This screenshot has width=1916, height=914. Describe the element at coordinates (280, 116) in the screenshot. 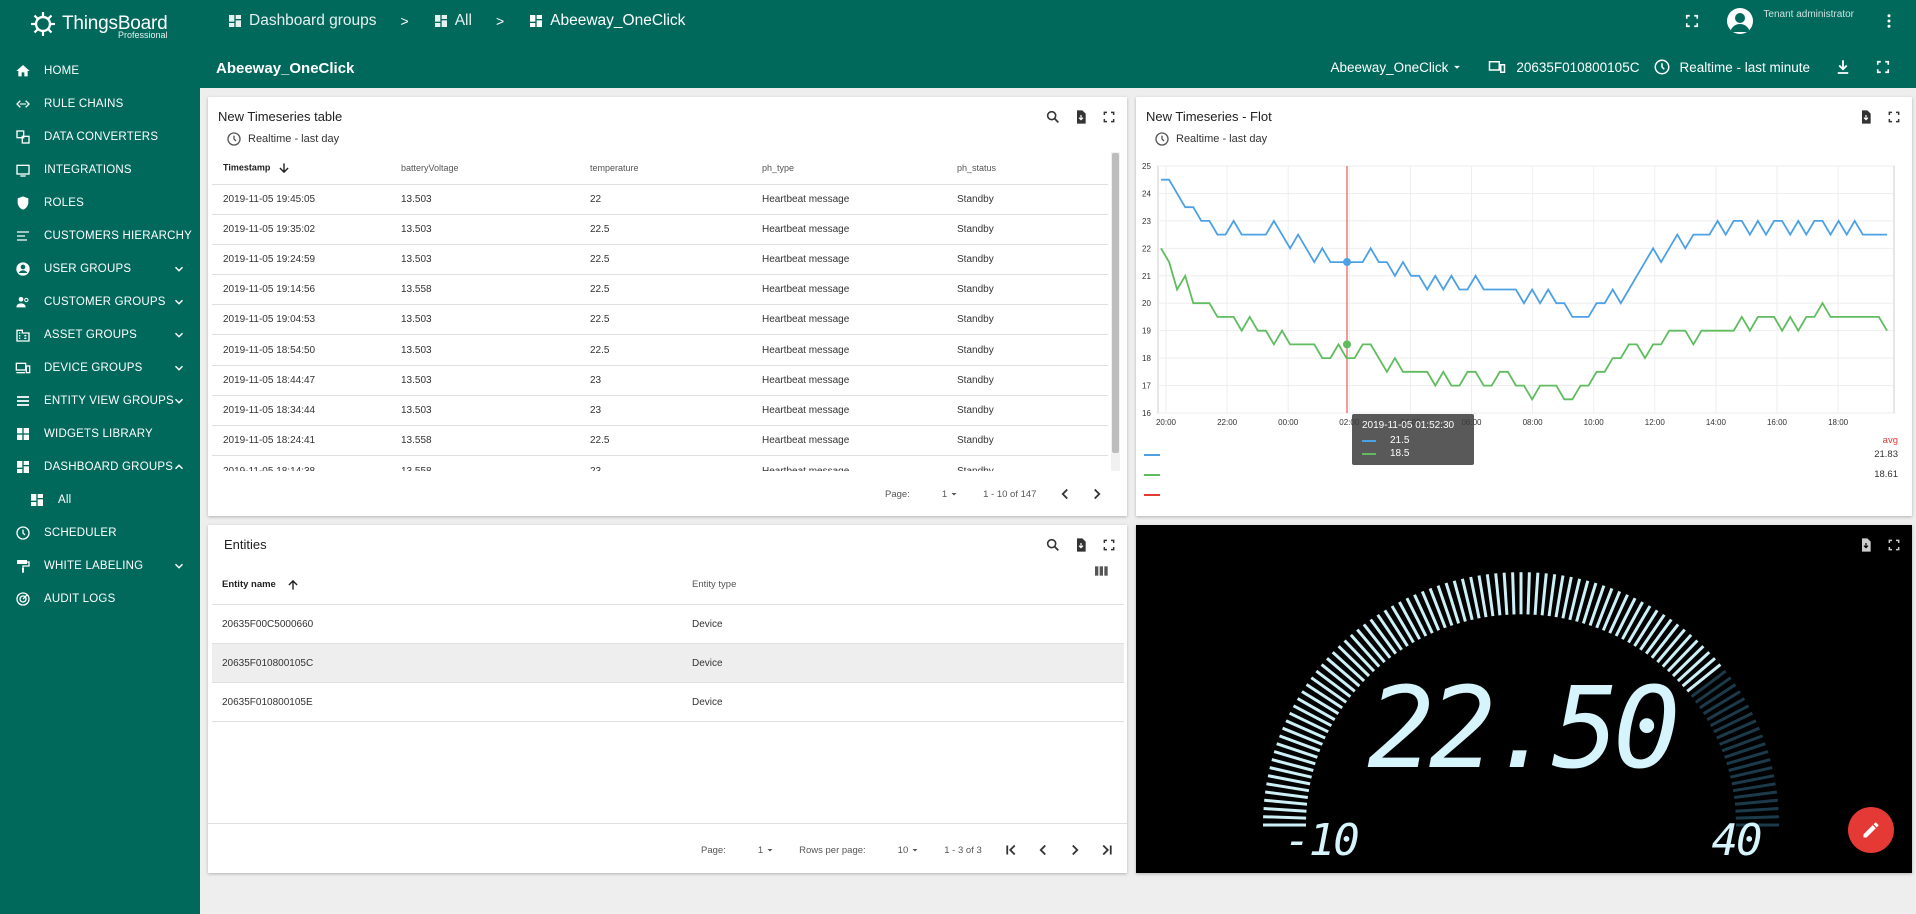

I see `widget-title: New Timeseries table` at that location.